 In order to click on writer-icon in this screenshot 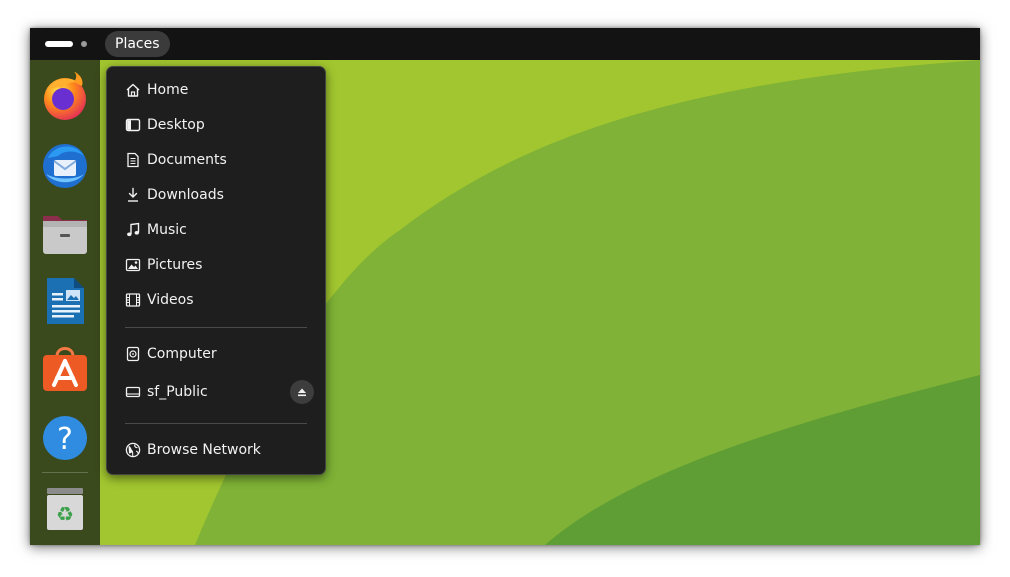, I will do `click(65, 301)`.